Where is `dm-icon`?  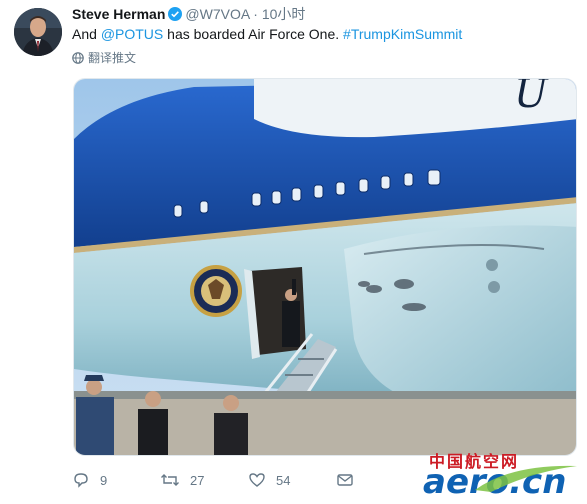
dm-icon is located at coordinates (345, 480).